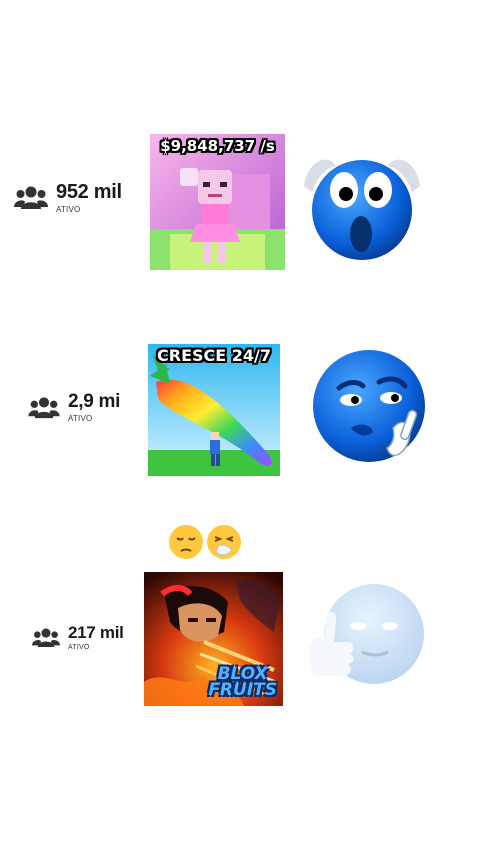  I want to click on blox-fruits-logo: BLOX FRUITS, so click(242, 682).